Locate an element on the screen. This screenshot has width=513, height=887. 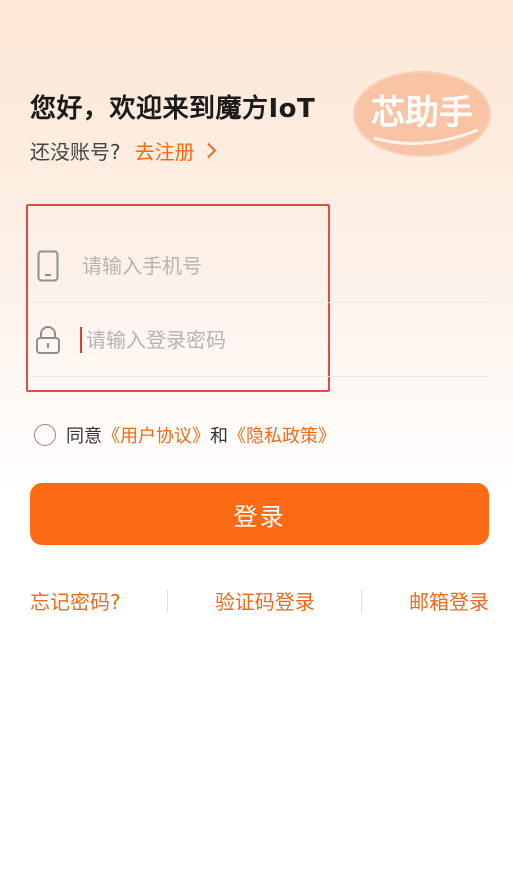
phone-input is located at coordinates (262, 266).